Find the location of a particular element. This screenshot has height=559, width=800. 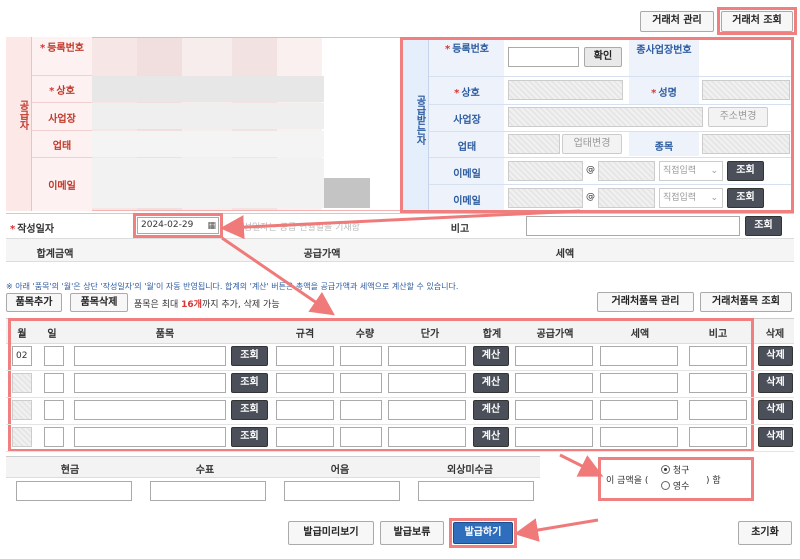

arrow-receiver-to-date is located at coordinates (400, 224).